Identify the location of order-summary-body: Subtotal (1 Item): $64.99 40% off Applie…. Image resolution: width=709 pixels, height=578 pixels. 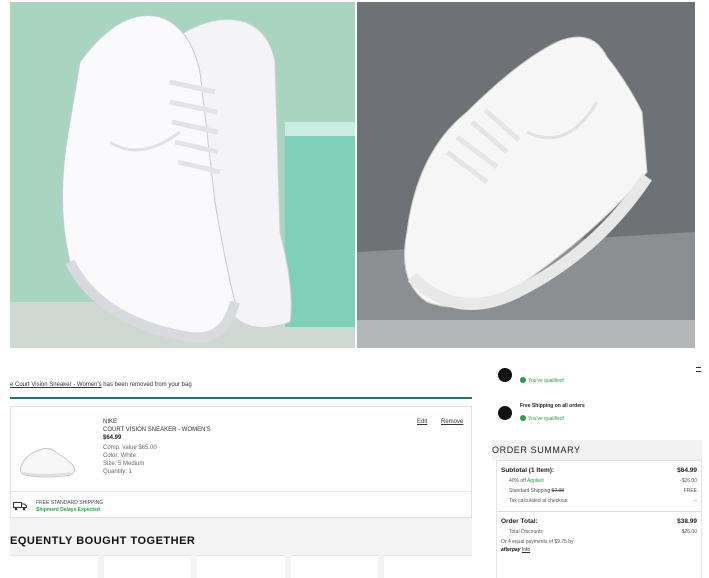
(599, 519).